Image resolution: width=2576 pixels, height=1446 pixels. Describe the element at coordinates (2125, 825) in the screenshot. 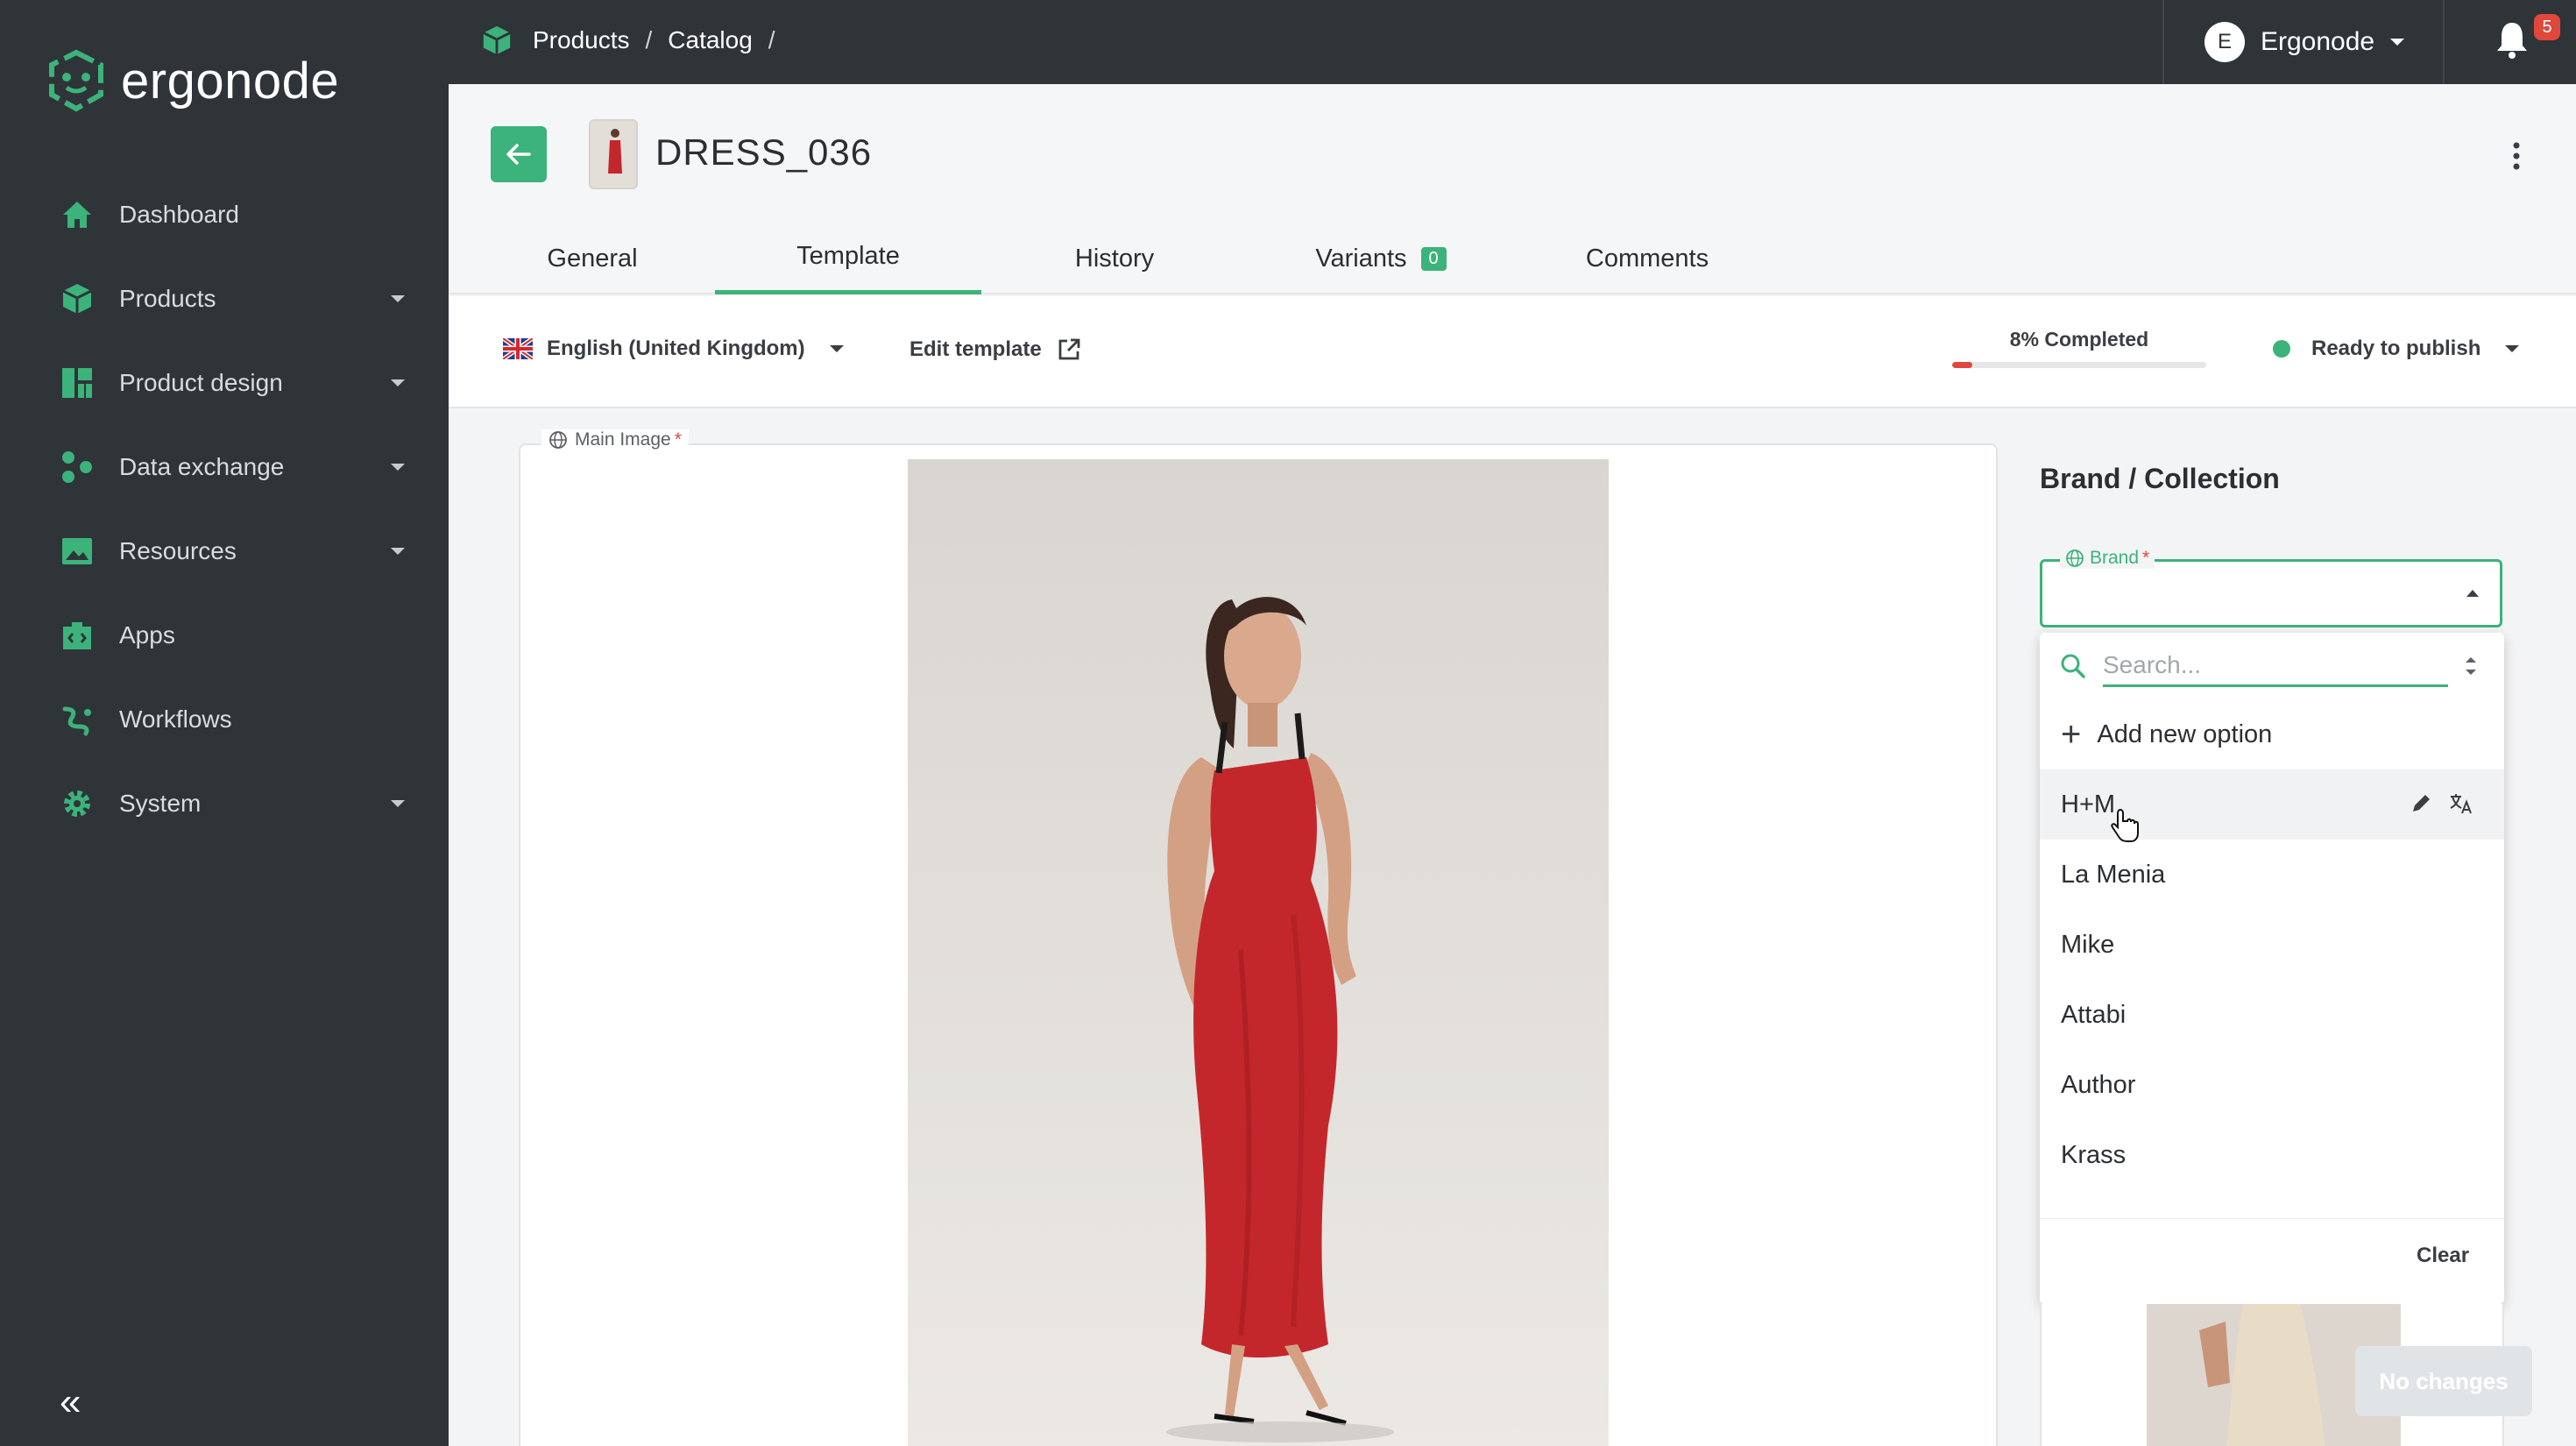

I see `hand-cursor-icon` at that location.